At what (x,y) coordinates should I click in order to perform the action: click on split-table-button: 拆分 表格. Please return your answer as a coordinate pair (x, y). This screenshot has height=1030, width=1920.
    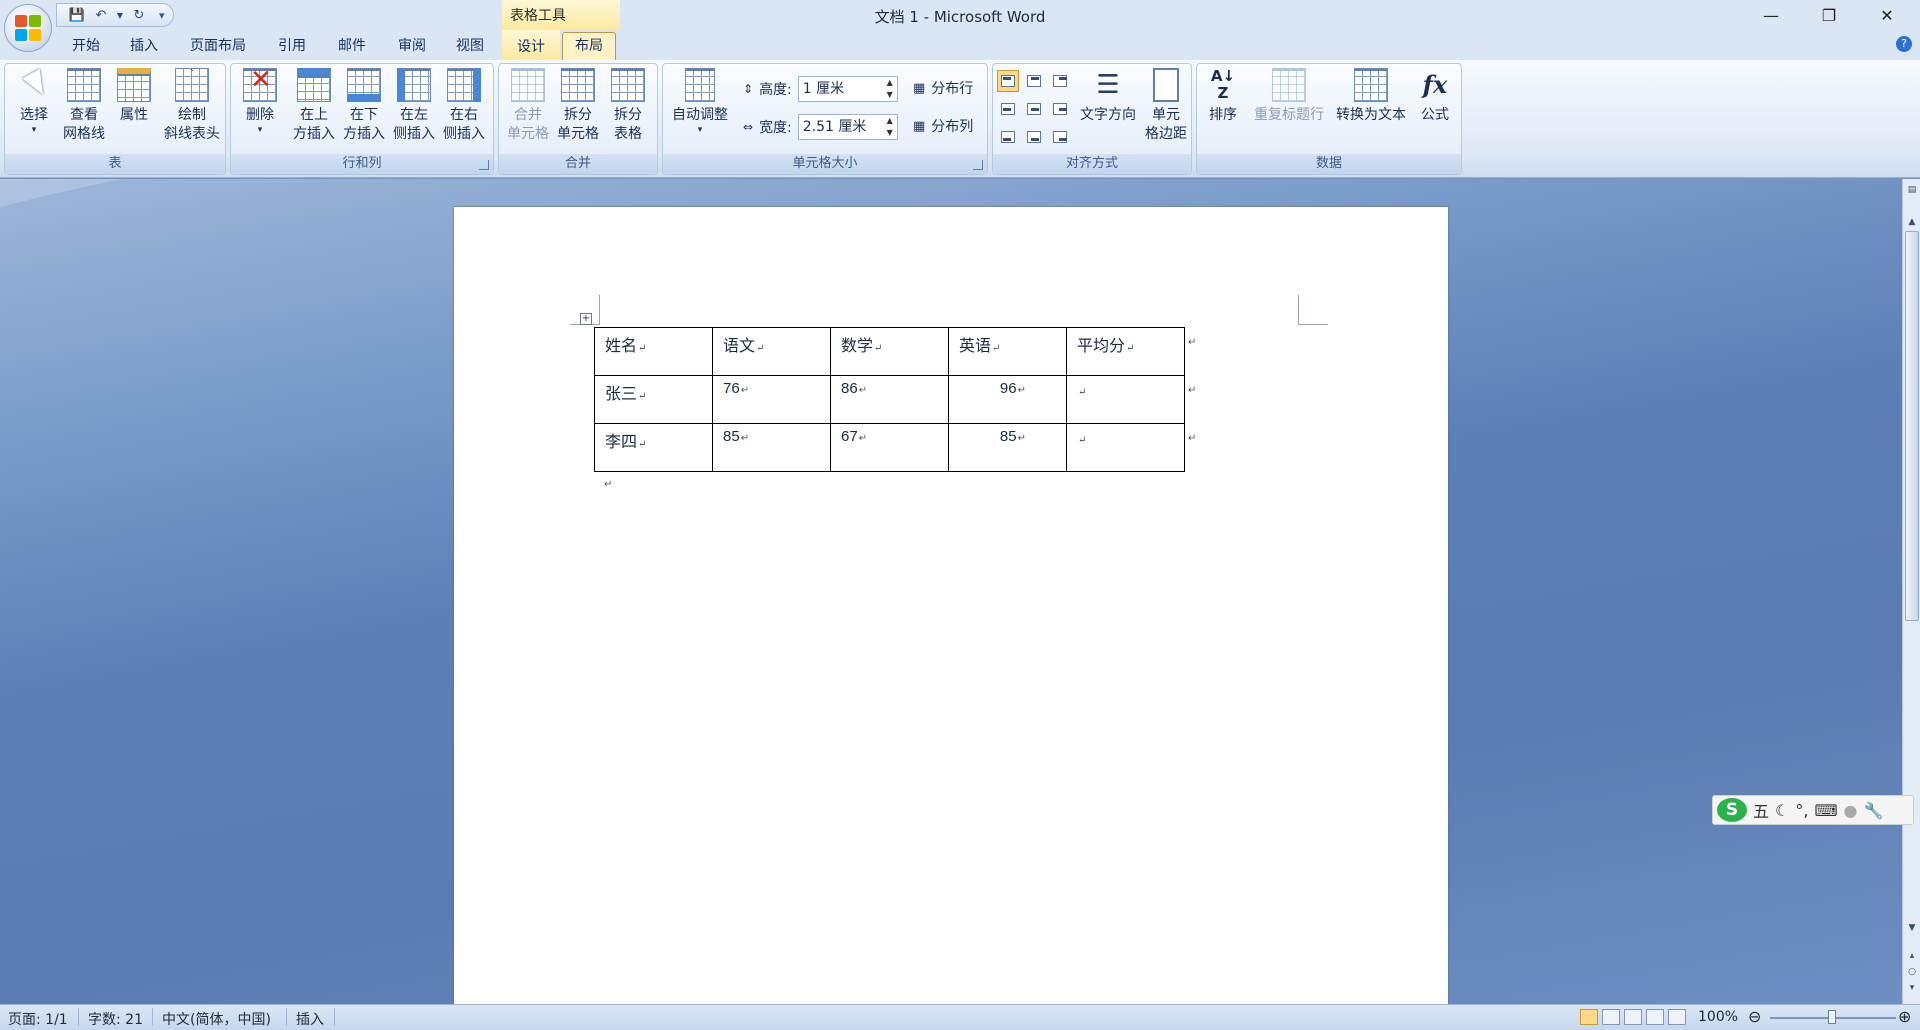
    Looking at the image, I should click on (628, 110).